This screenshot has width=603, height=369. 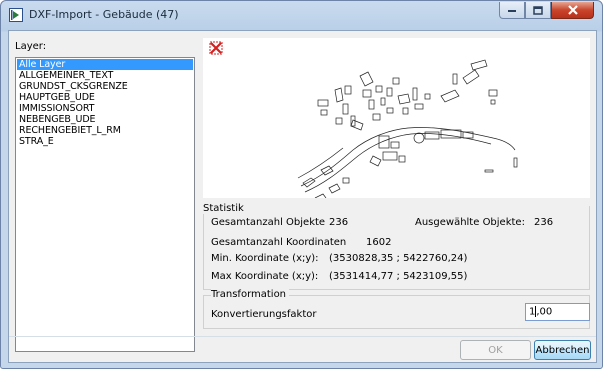 What do you see at coordinates (495, 350) in the screenshot?
I see `ok-button: OK` at bounding box center [495, 350].